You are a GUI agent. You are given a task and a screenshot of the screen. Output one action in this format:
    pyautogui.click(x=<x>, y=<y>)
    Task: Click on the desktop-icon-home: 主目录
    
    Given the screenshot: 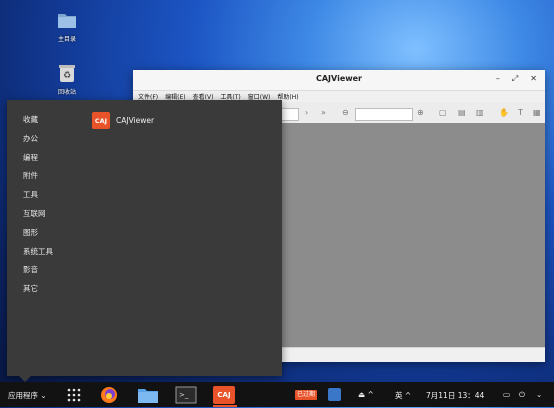 What is the action you would take?
    pyautogui.click(x=67, y=26)
    